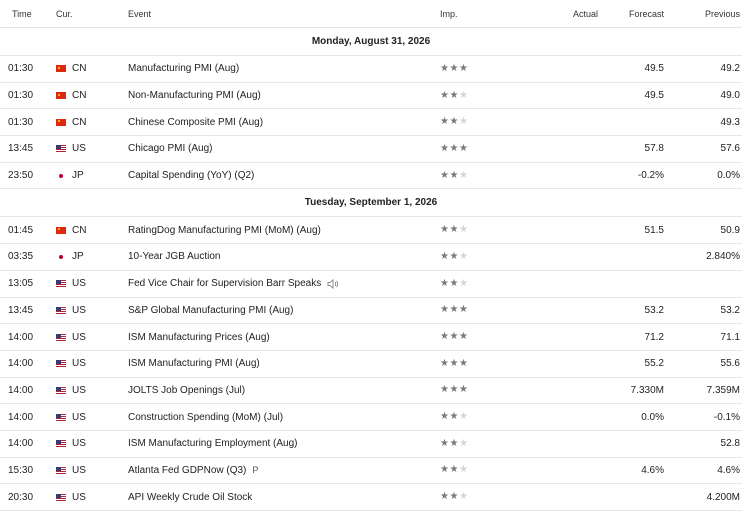 This screenshot has width=742, height=511. What do you see at coordinates (654, 230) in the screenshot?
I see `event-forecast: 51.5` at bounding box center [654, 230].